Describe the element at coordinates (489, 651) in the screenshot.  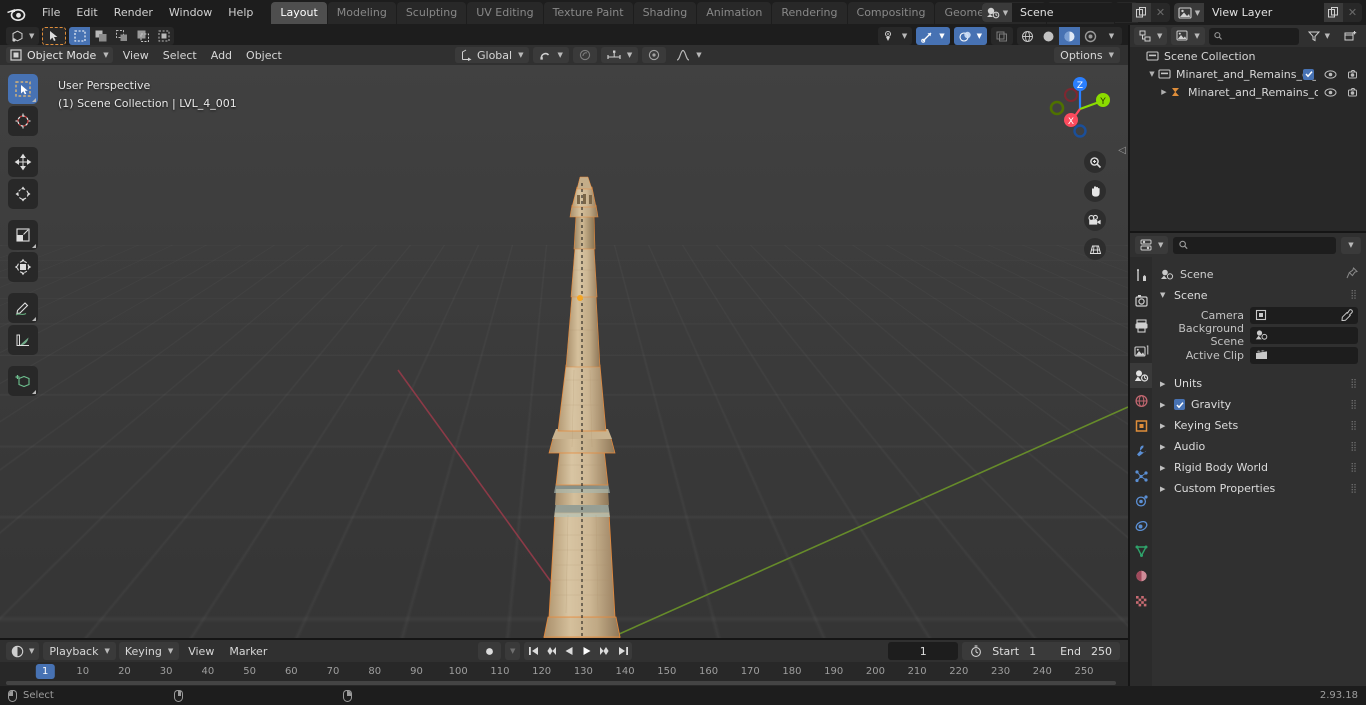
I see `auto-keying-toggle` at that location.